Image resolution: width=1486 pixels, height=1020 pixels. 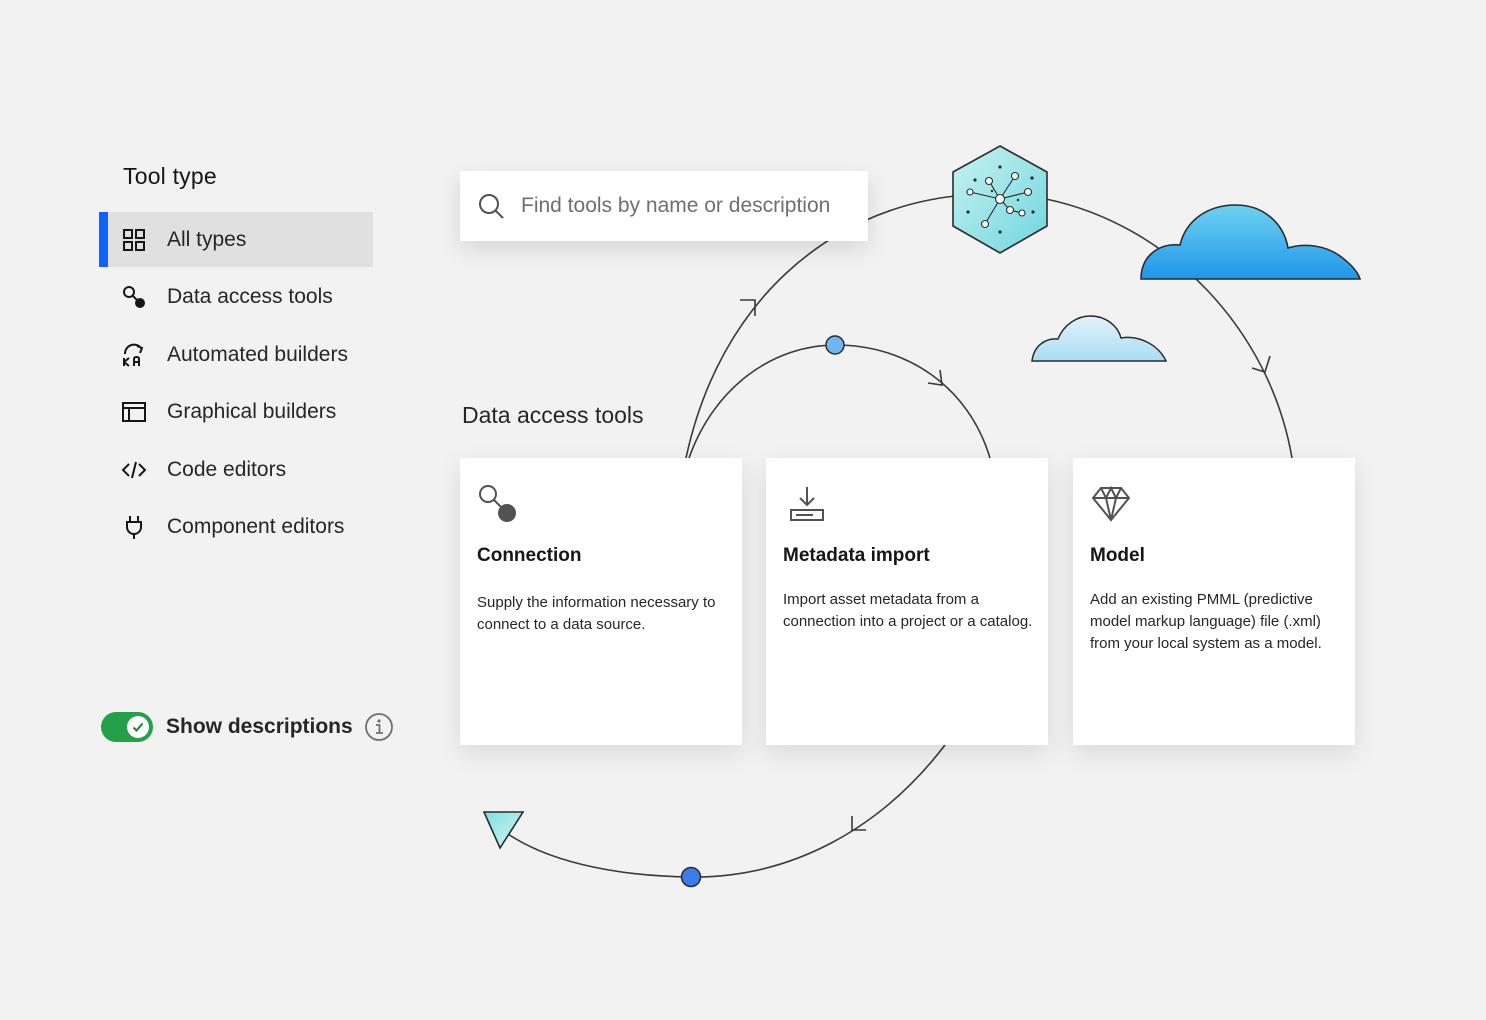 I want to click on download-icon, so click(x=807, y=504).